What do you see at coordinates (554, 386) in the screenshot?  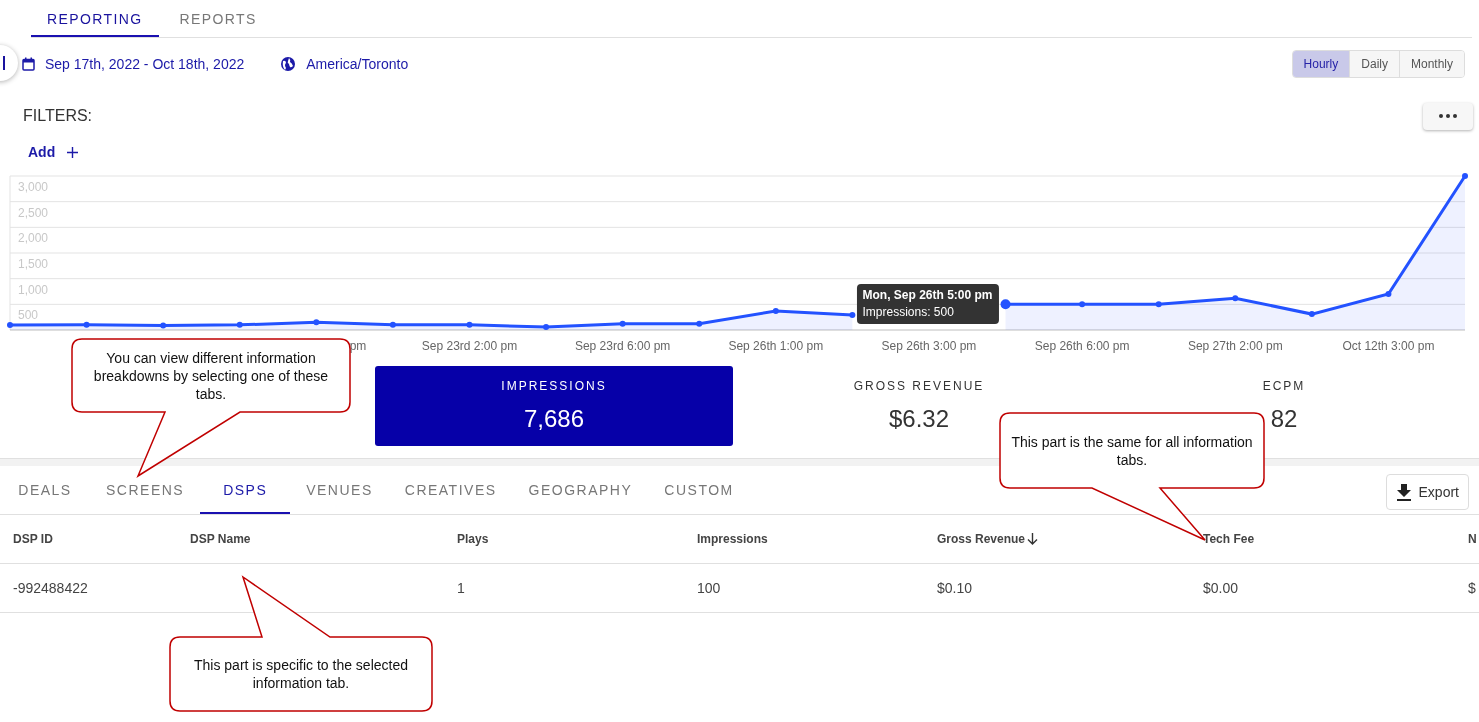 I see `metric-label: IMPRESSIONS` at bounding box center [554, 386].